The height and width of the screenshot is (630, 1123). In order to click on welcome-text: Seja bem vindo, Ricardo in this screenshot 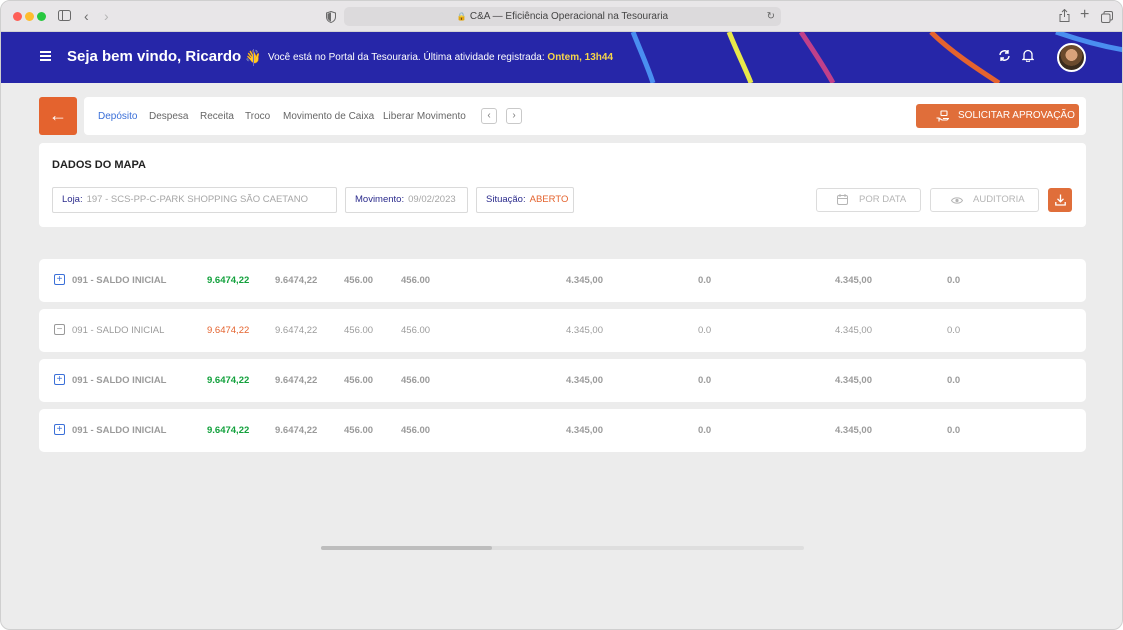, I will do `click(154, 56)`.